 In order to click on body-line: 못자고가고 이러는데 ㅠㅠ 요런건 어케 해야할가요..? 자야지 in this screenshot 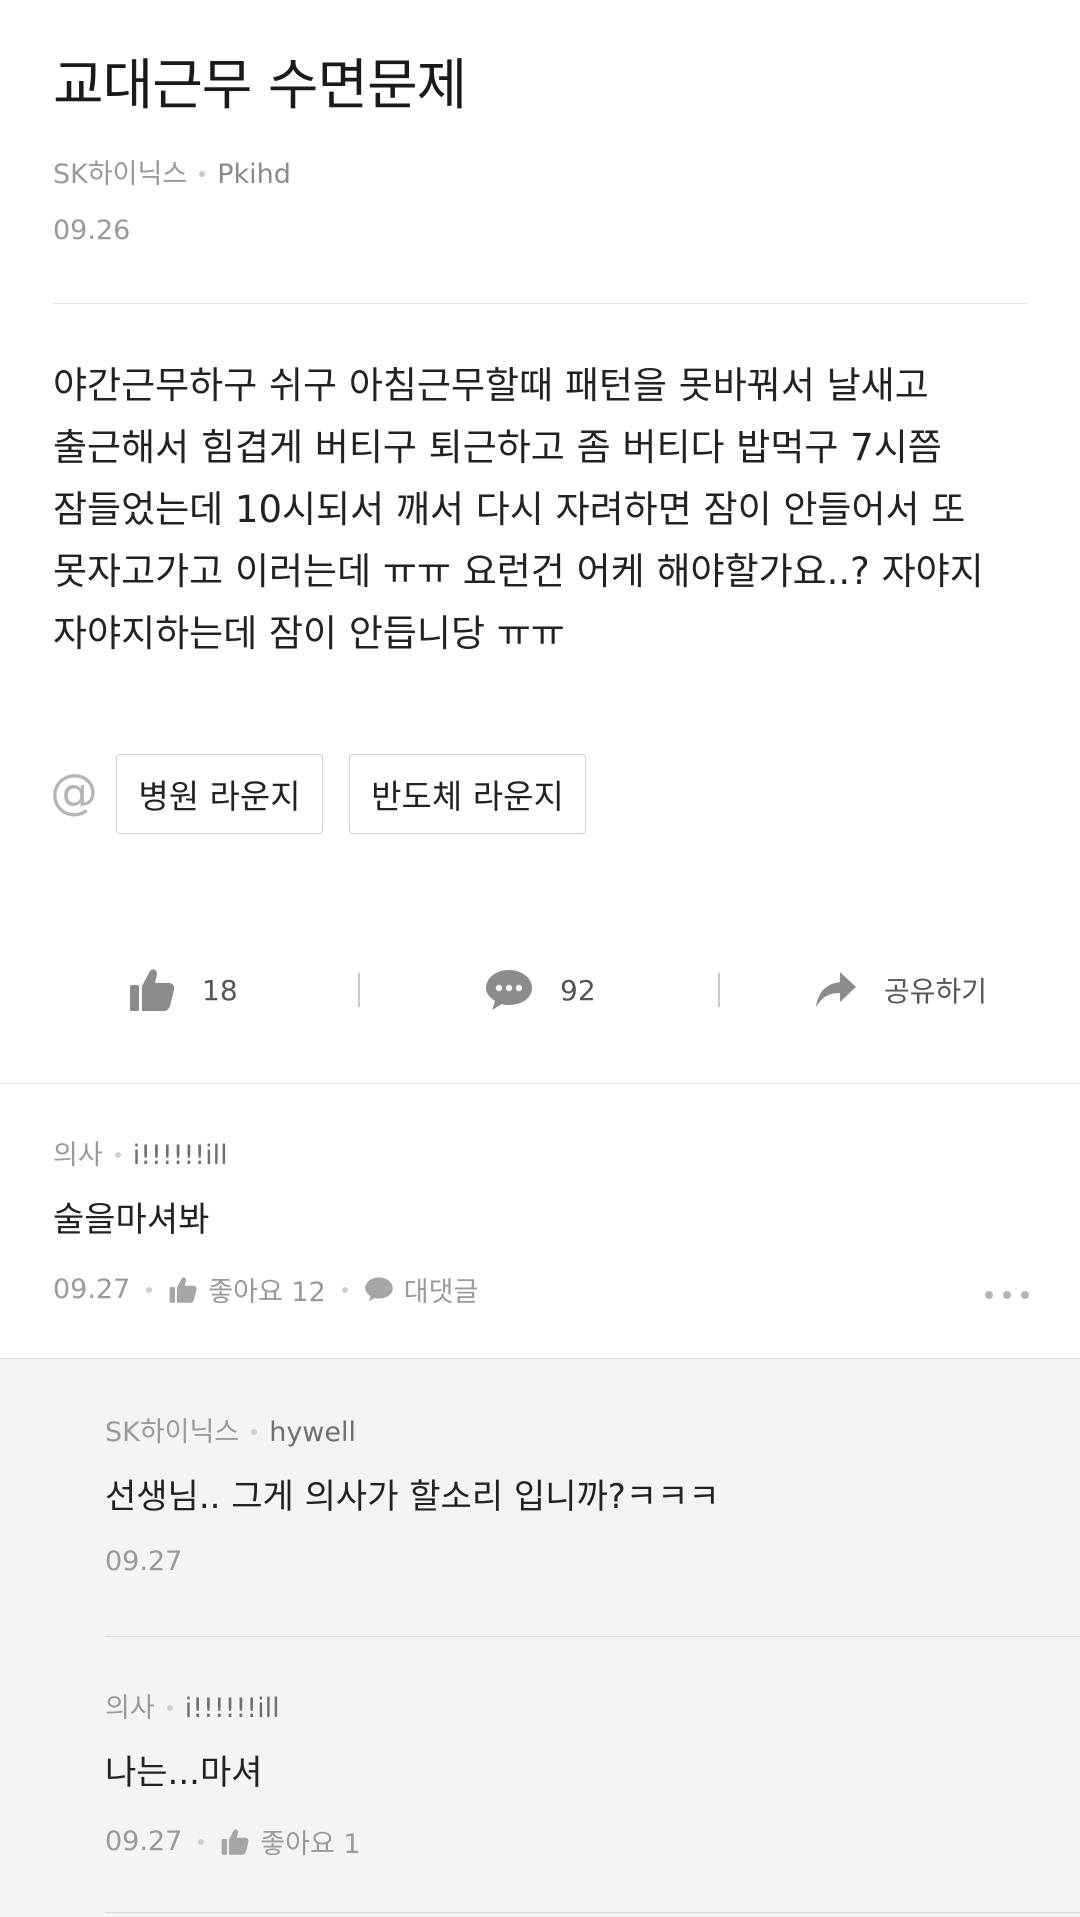, I will do `click(518, 571)`.